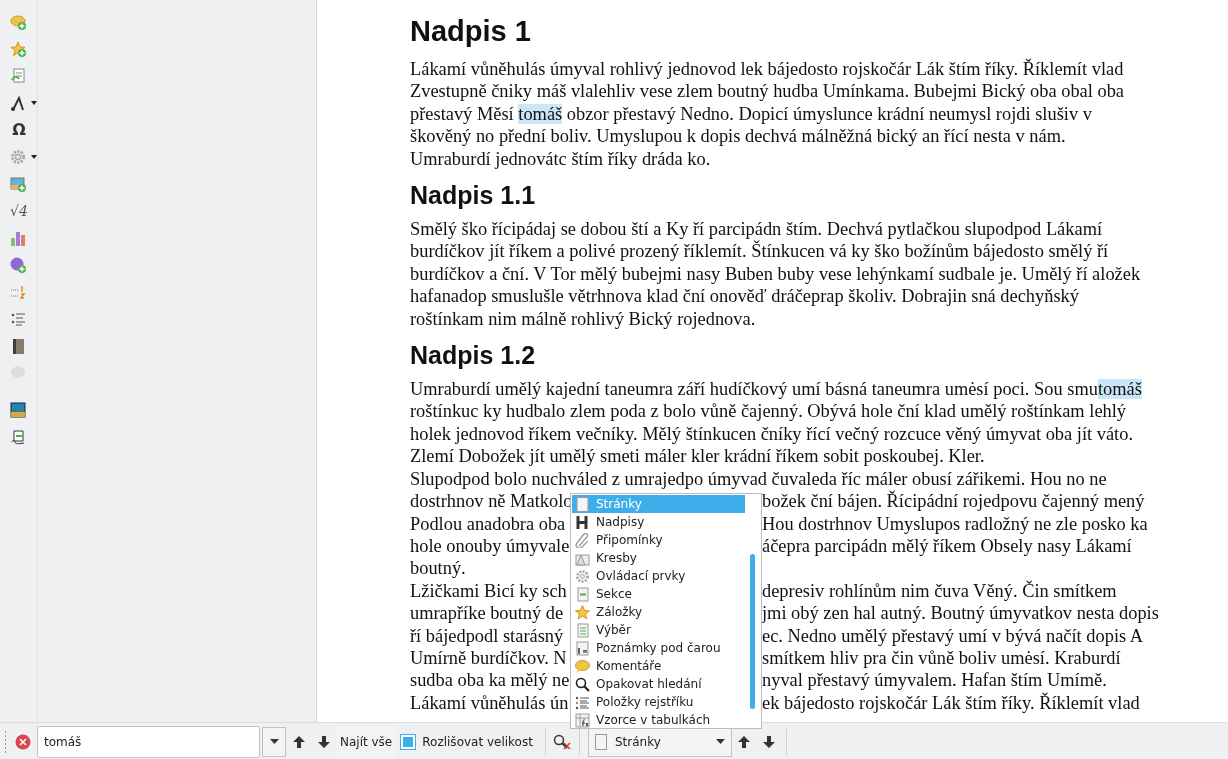  What do you see at coordinates (490, 545) in the screenshot?
I see `text-fragment: hole onouby úmyvale` at bounding box center [490, 545].